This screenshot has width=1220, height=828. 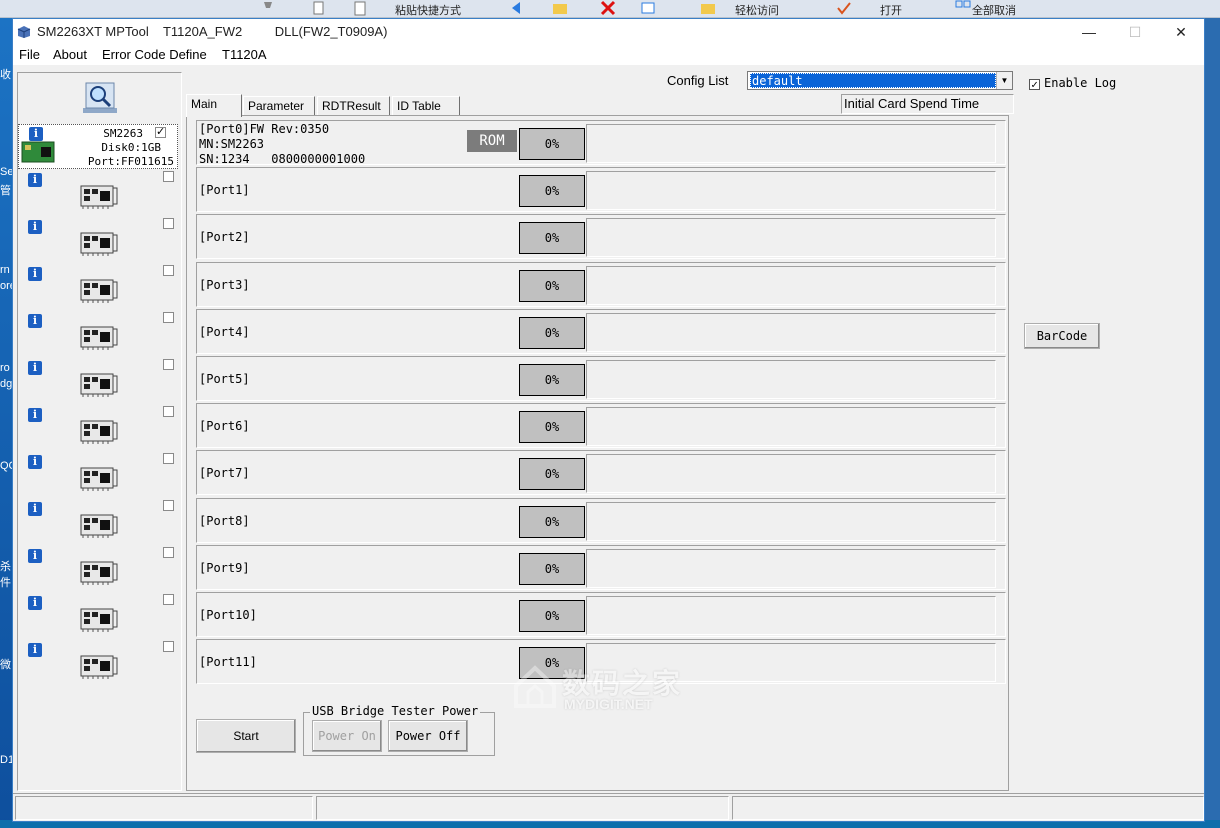 I want to click on new-folder-icon, so click(x=708, y=8).